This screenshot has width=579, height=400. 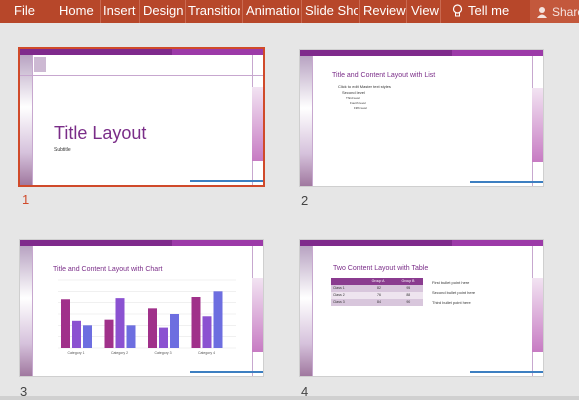 I want to click on tab-home: Home, so click(x=76, y=11).